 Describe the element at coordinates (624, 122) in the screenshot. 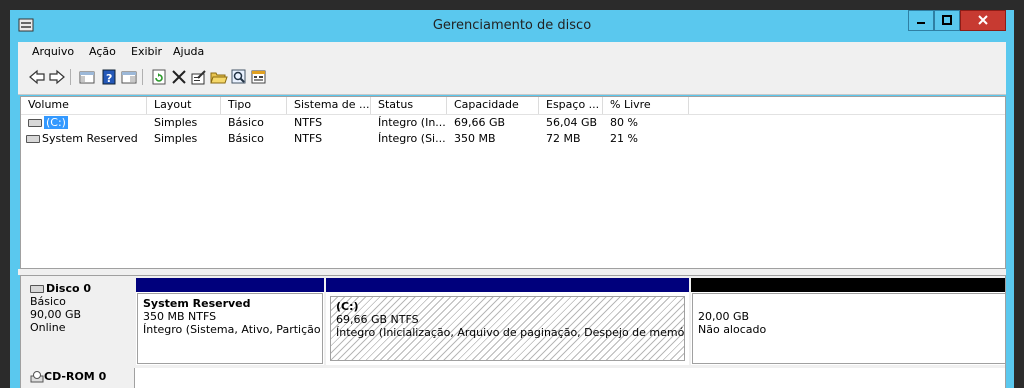

I see `volume-percent-livre: 80 %` at that location.